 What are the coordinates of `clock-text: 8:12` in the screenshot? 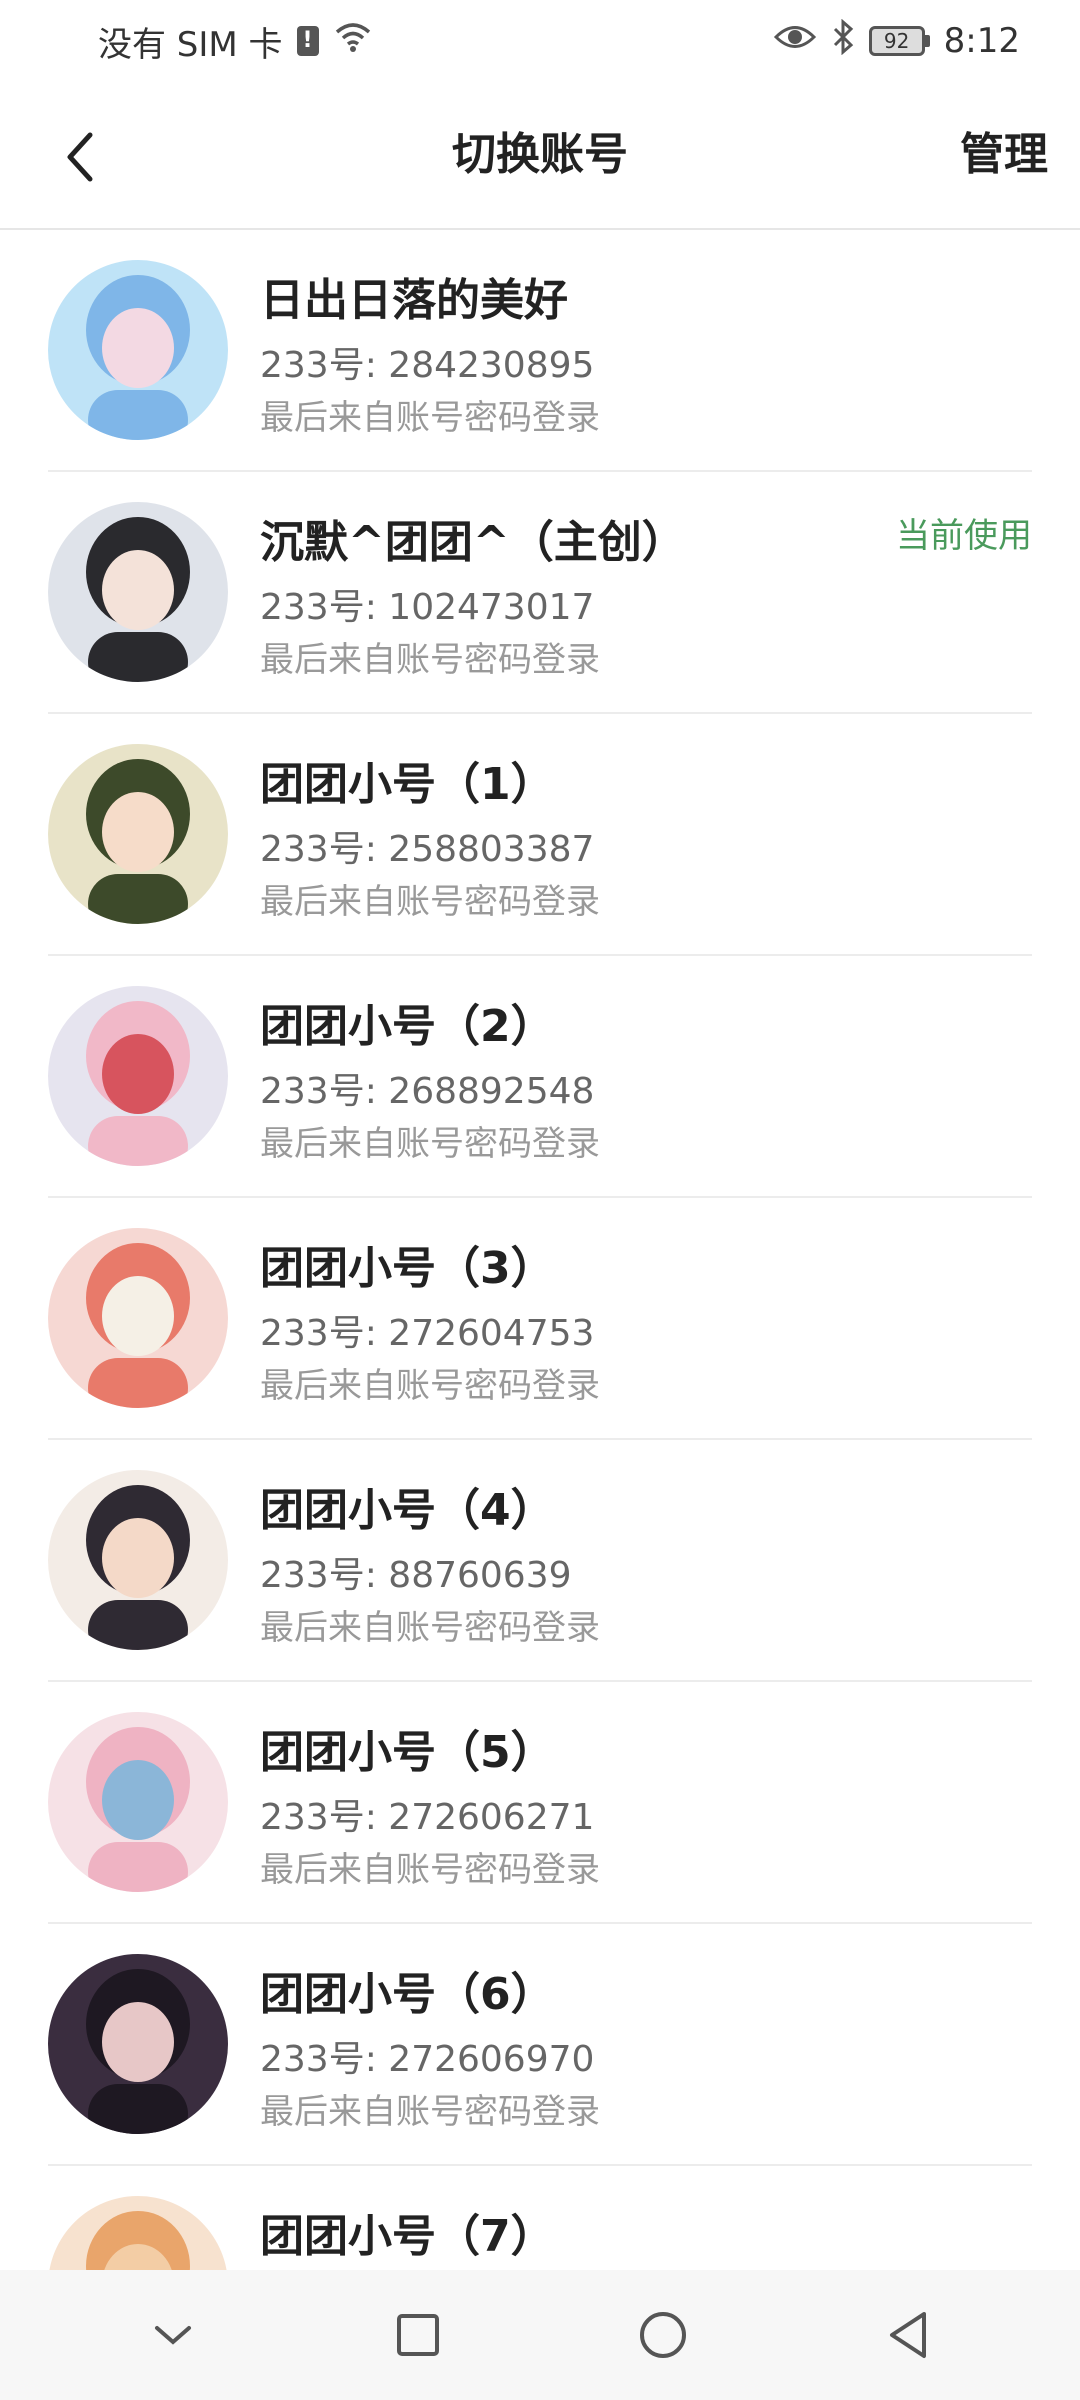 It's located at (981, 41).